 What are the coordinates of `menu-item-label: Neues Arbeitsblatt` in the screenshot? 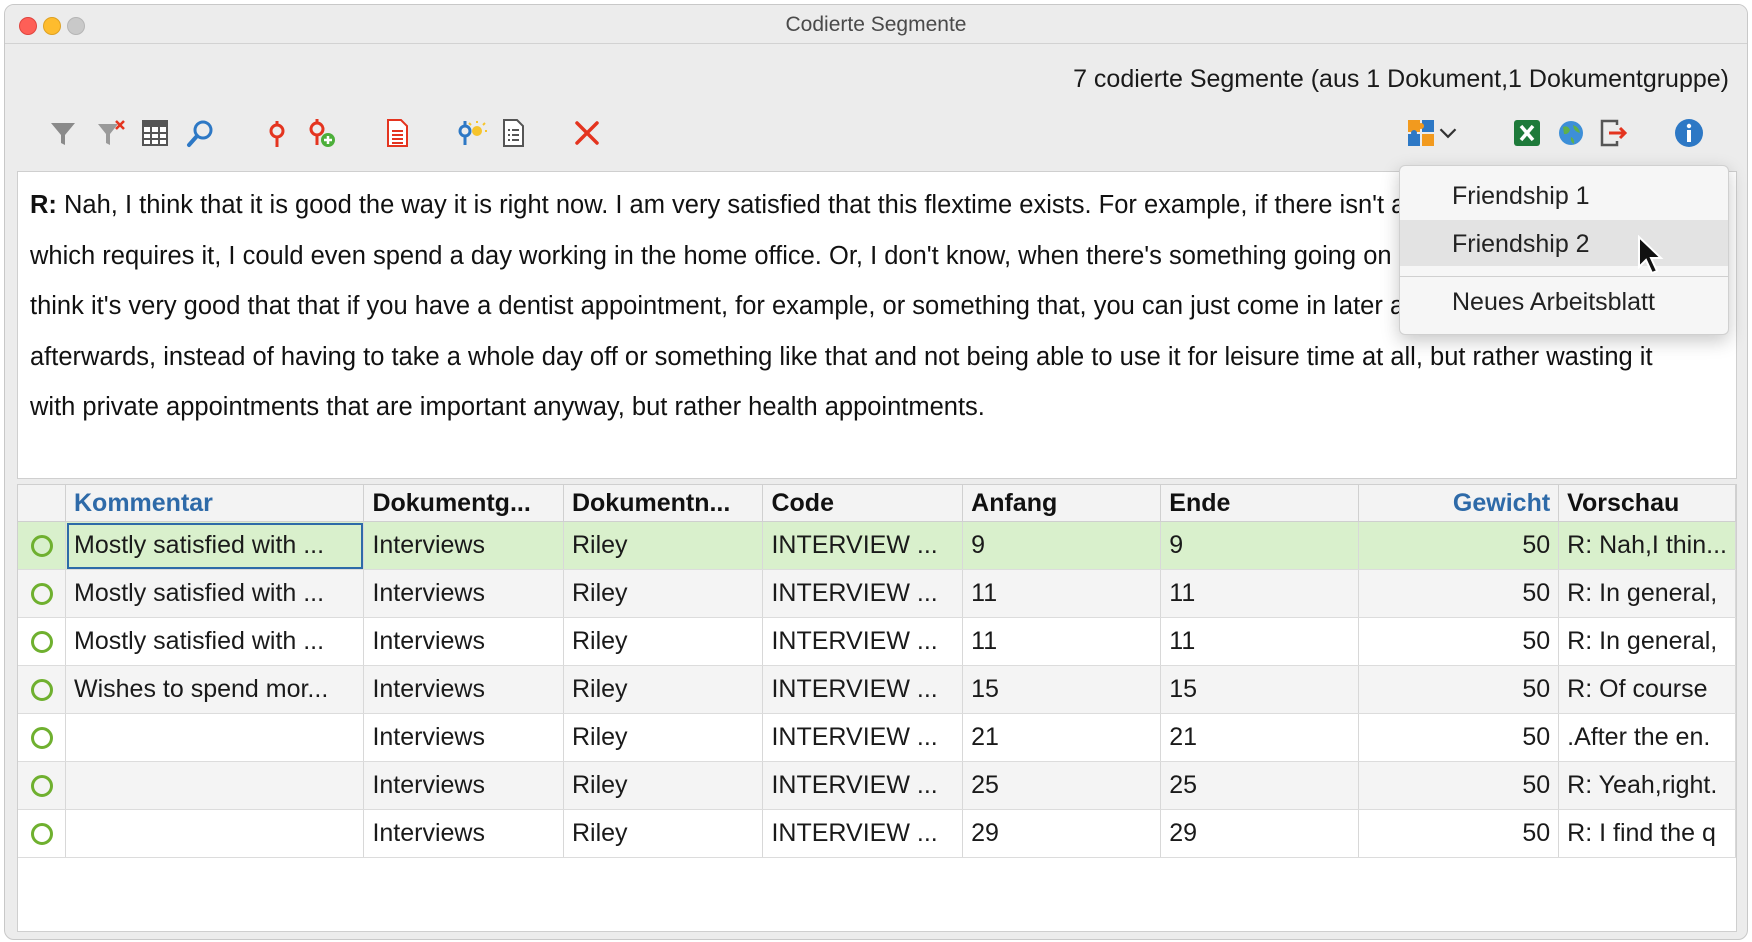 It's located at (1553, 302).